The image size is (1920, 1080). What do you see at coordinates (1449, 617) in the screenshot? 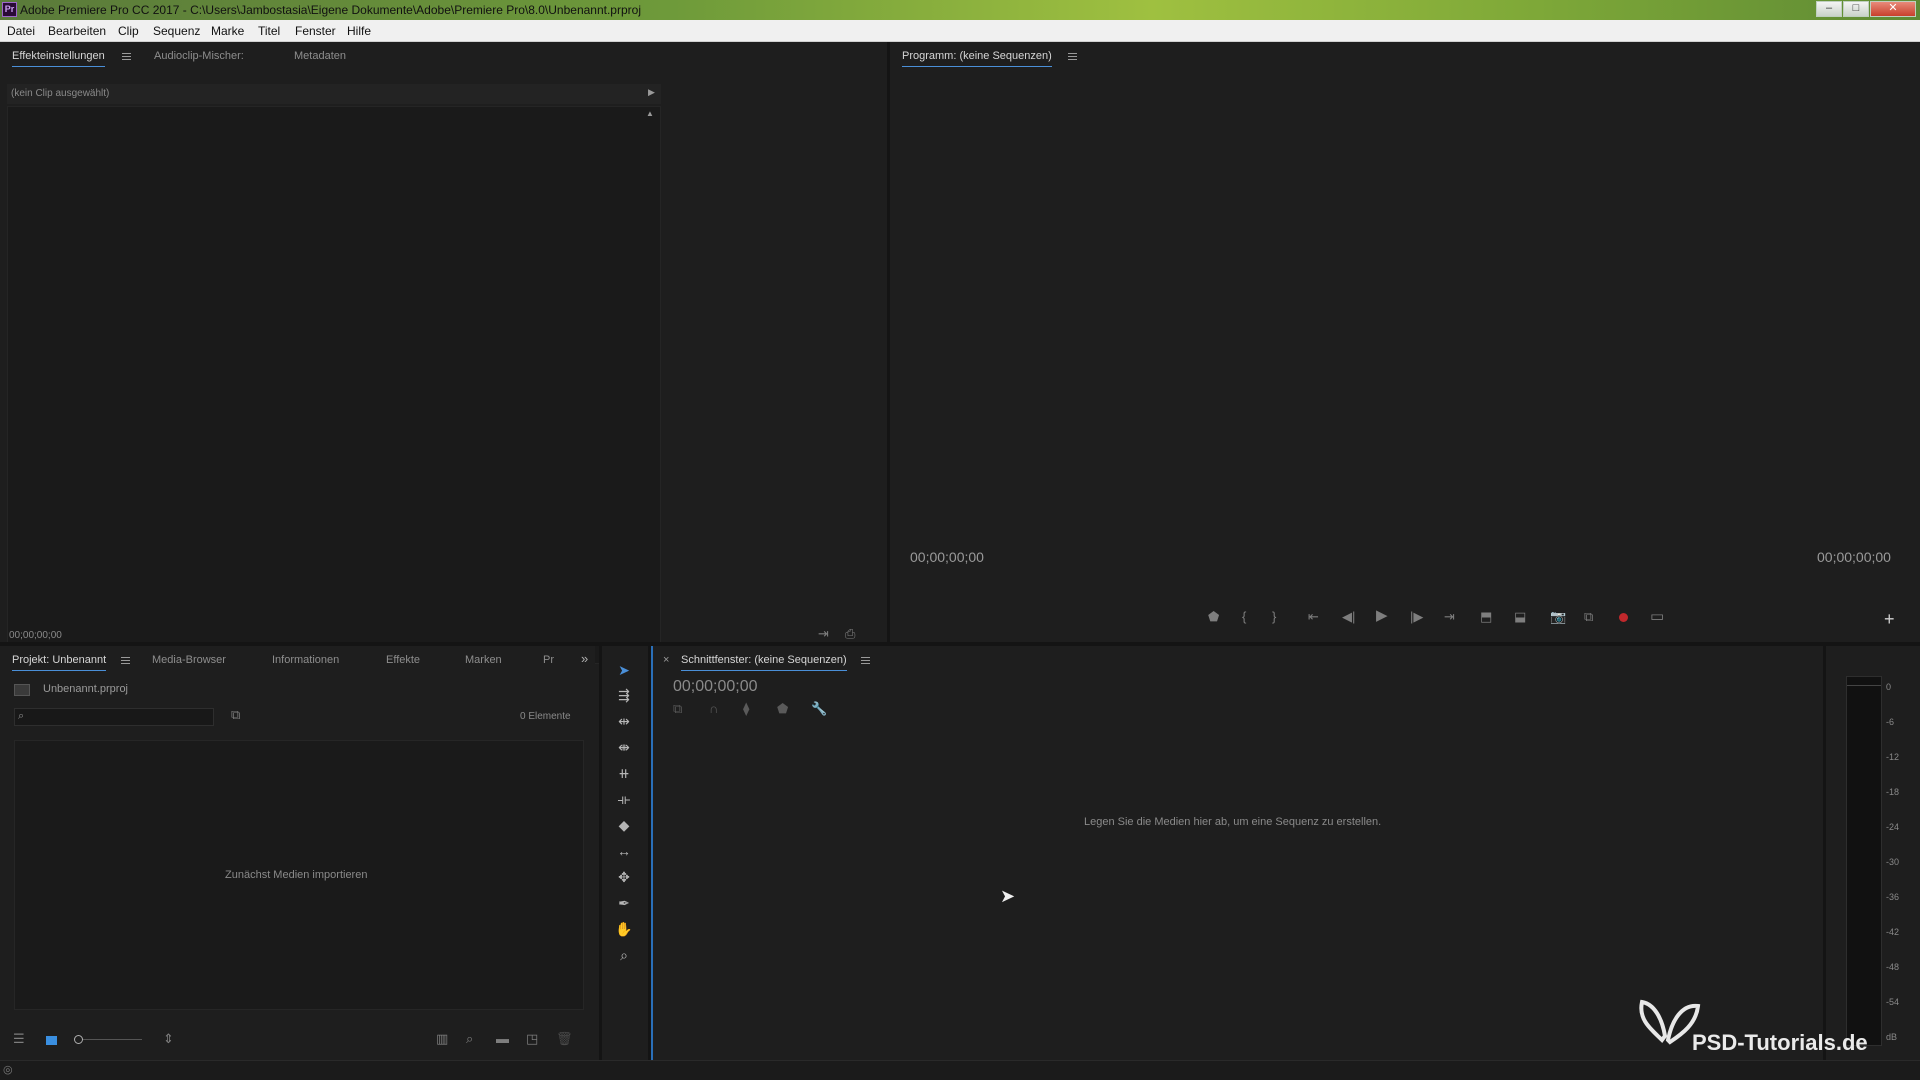
I see `go-to-out-icon: ⇥` at bounding box center [1449, 617].